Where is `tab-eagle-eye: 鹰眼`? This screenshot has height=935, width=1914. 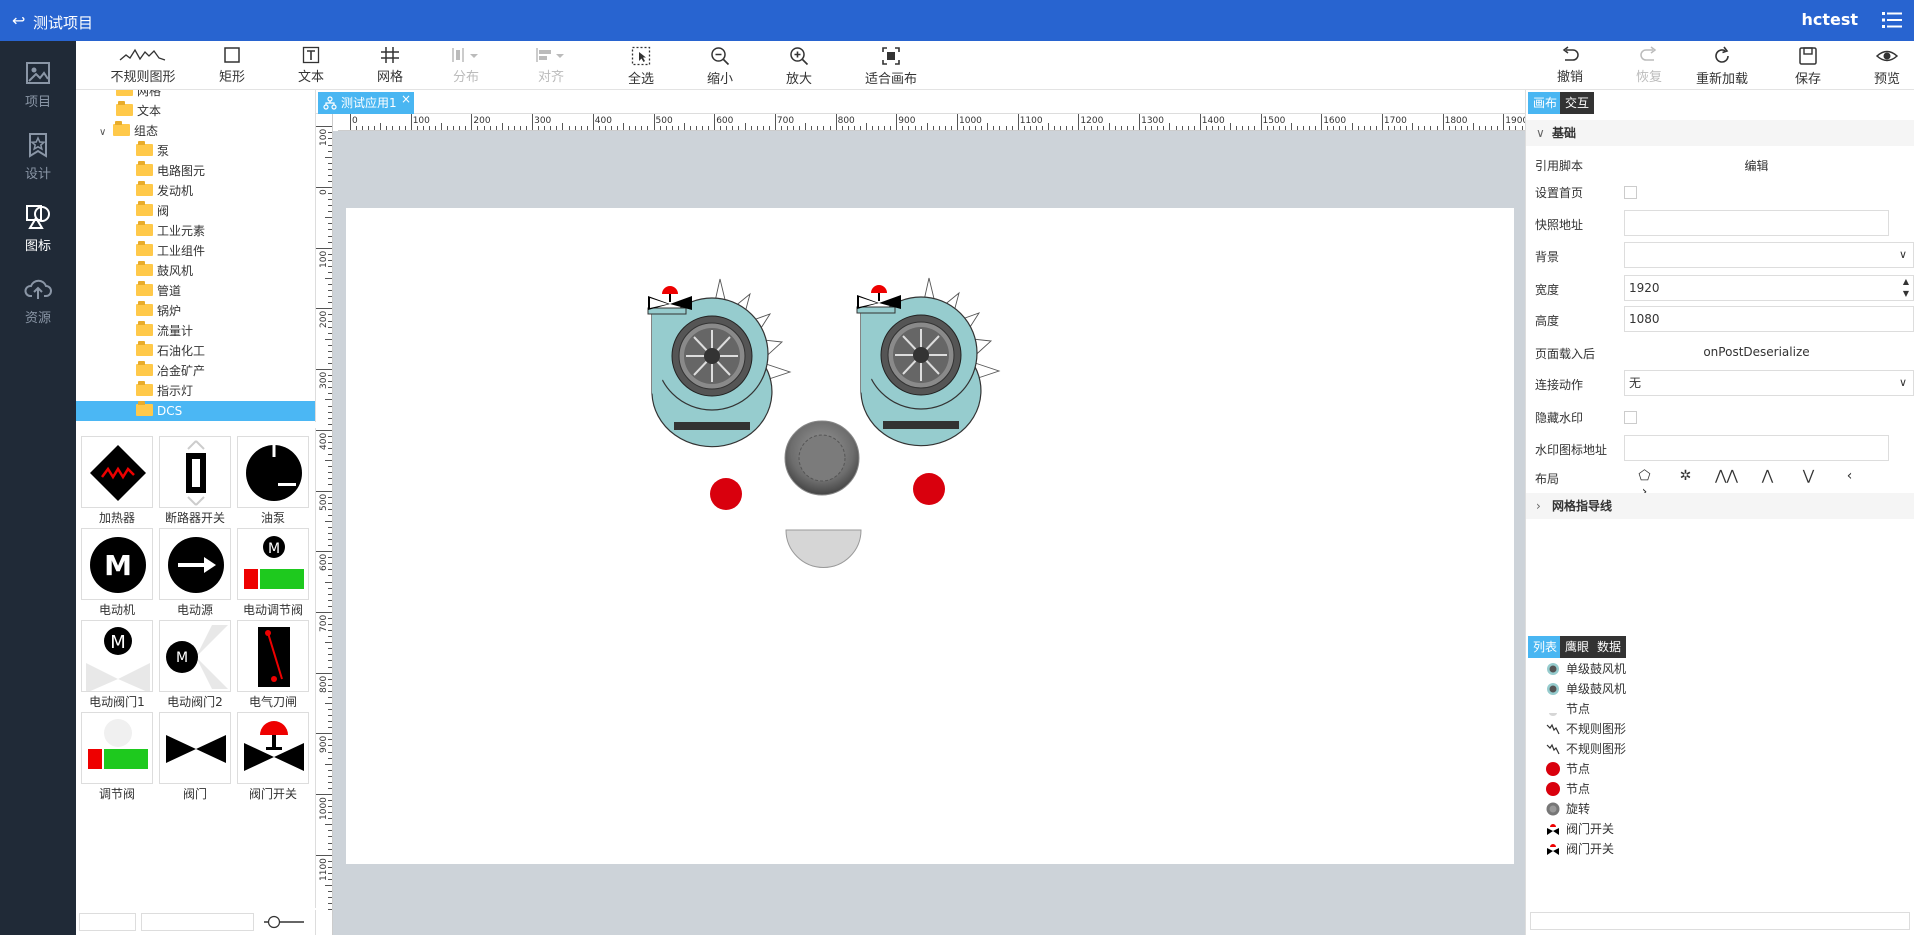 tab-eagle-eye: 鹰眼 is located at coordinates (1577, 647).